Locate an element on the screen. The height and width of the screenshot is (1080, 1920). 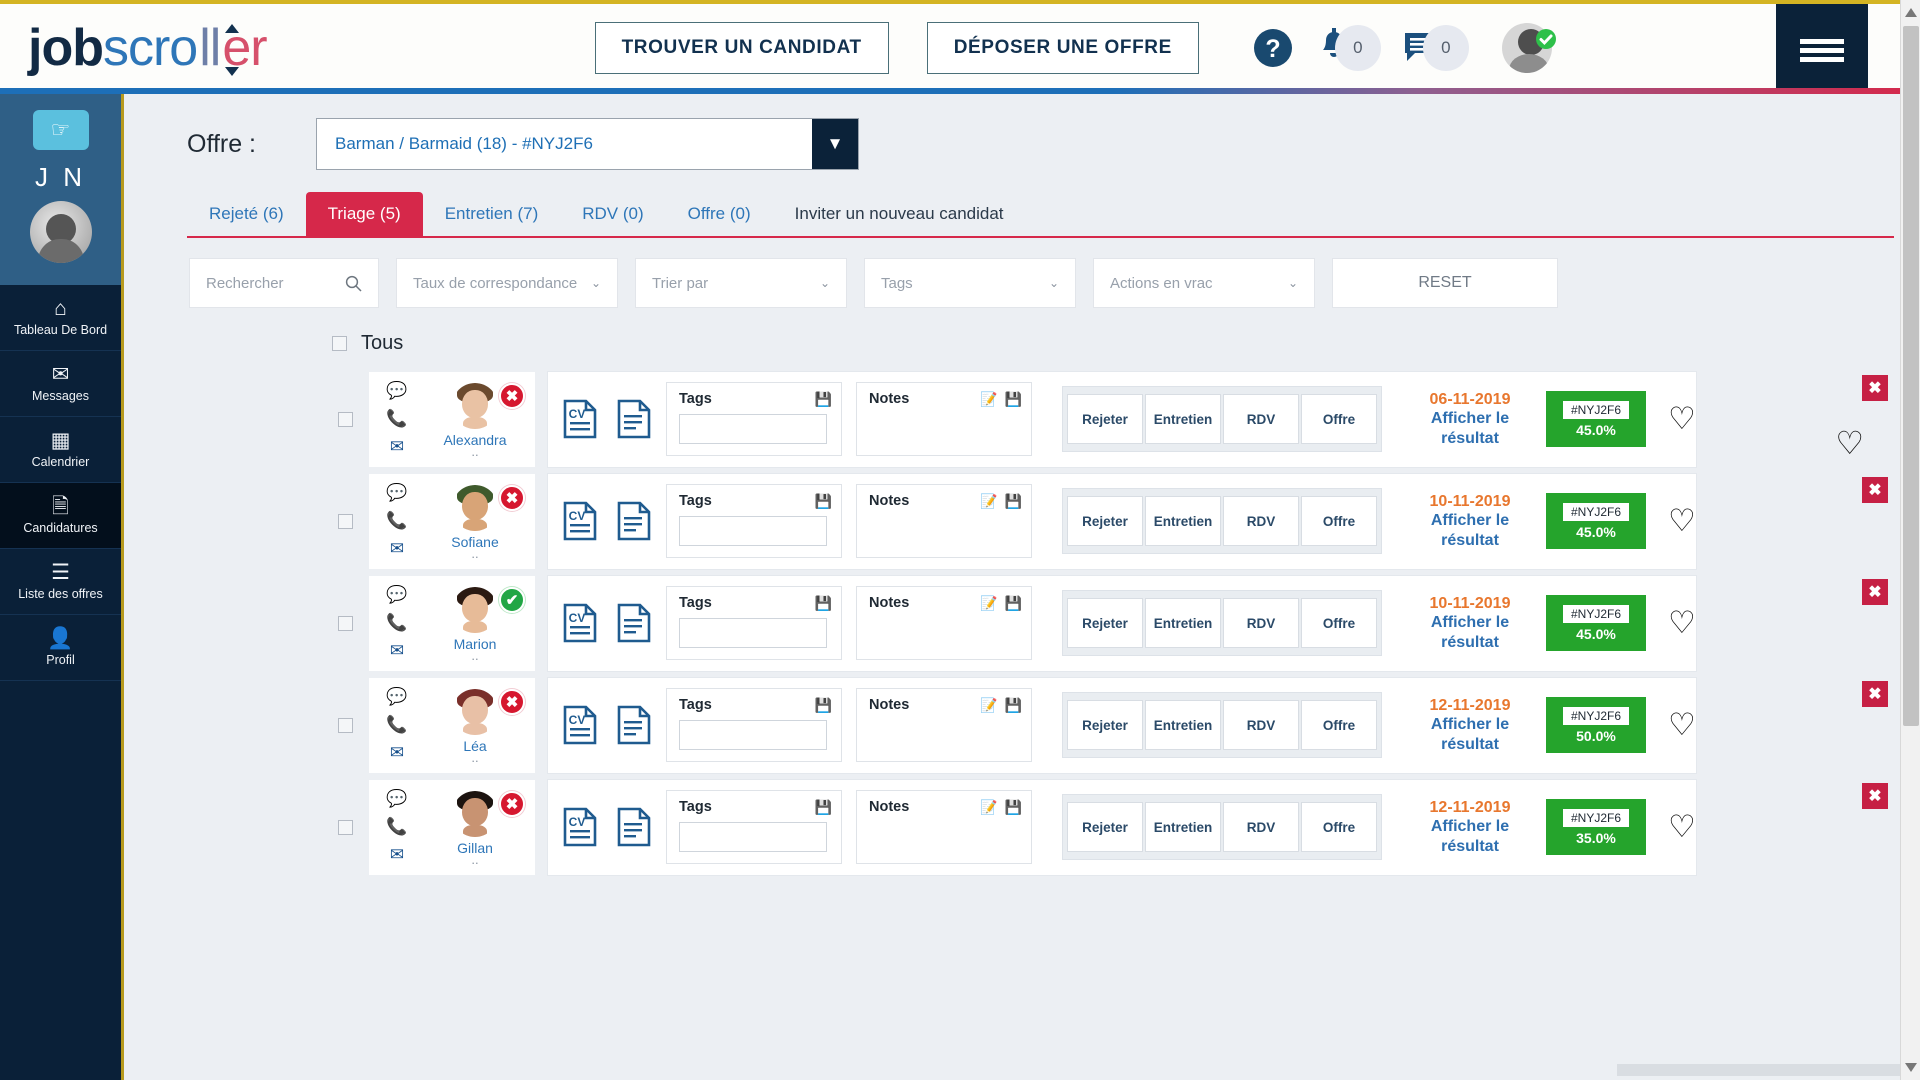
horizontal-scrollbar is located at coordinates (1758, 1070).